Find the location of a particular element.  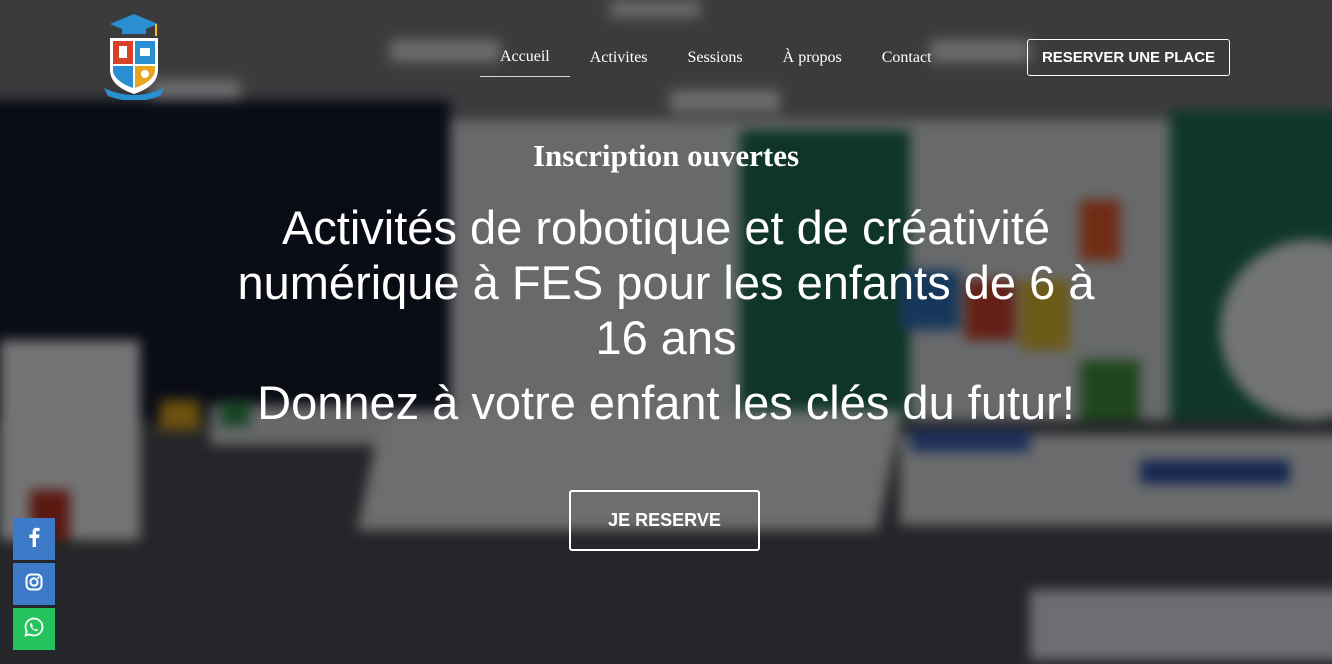

whatsapp-button is located at coordinates (34, 629).